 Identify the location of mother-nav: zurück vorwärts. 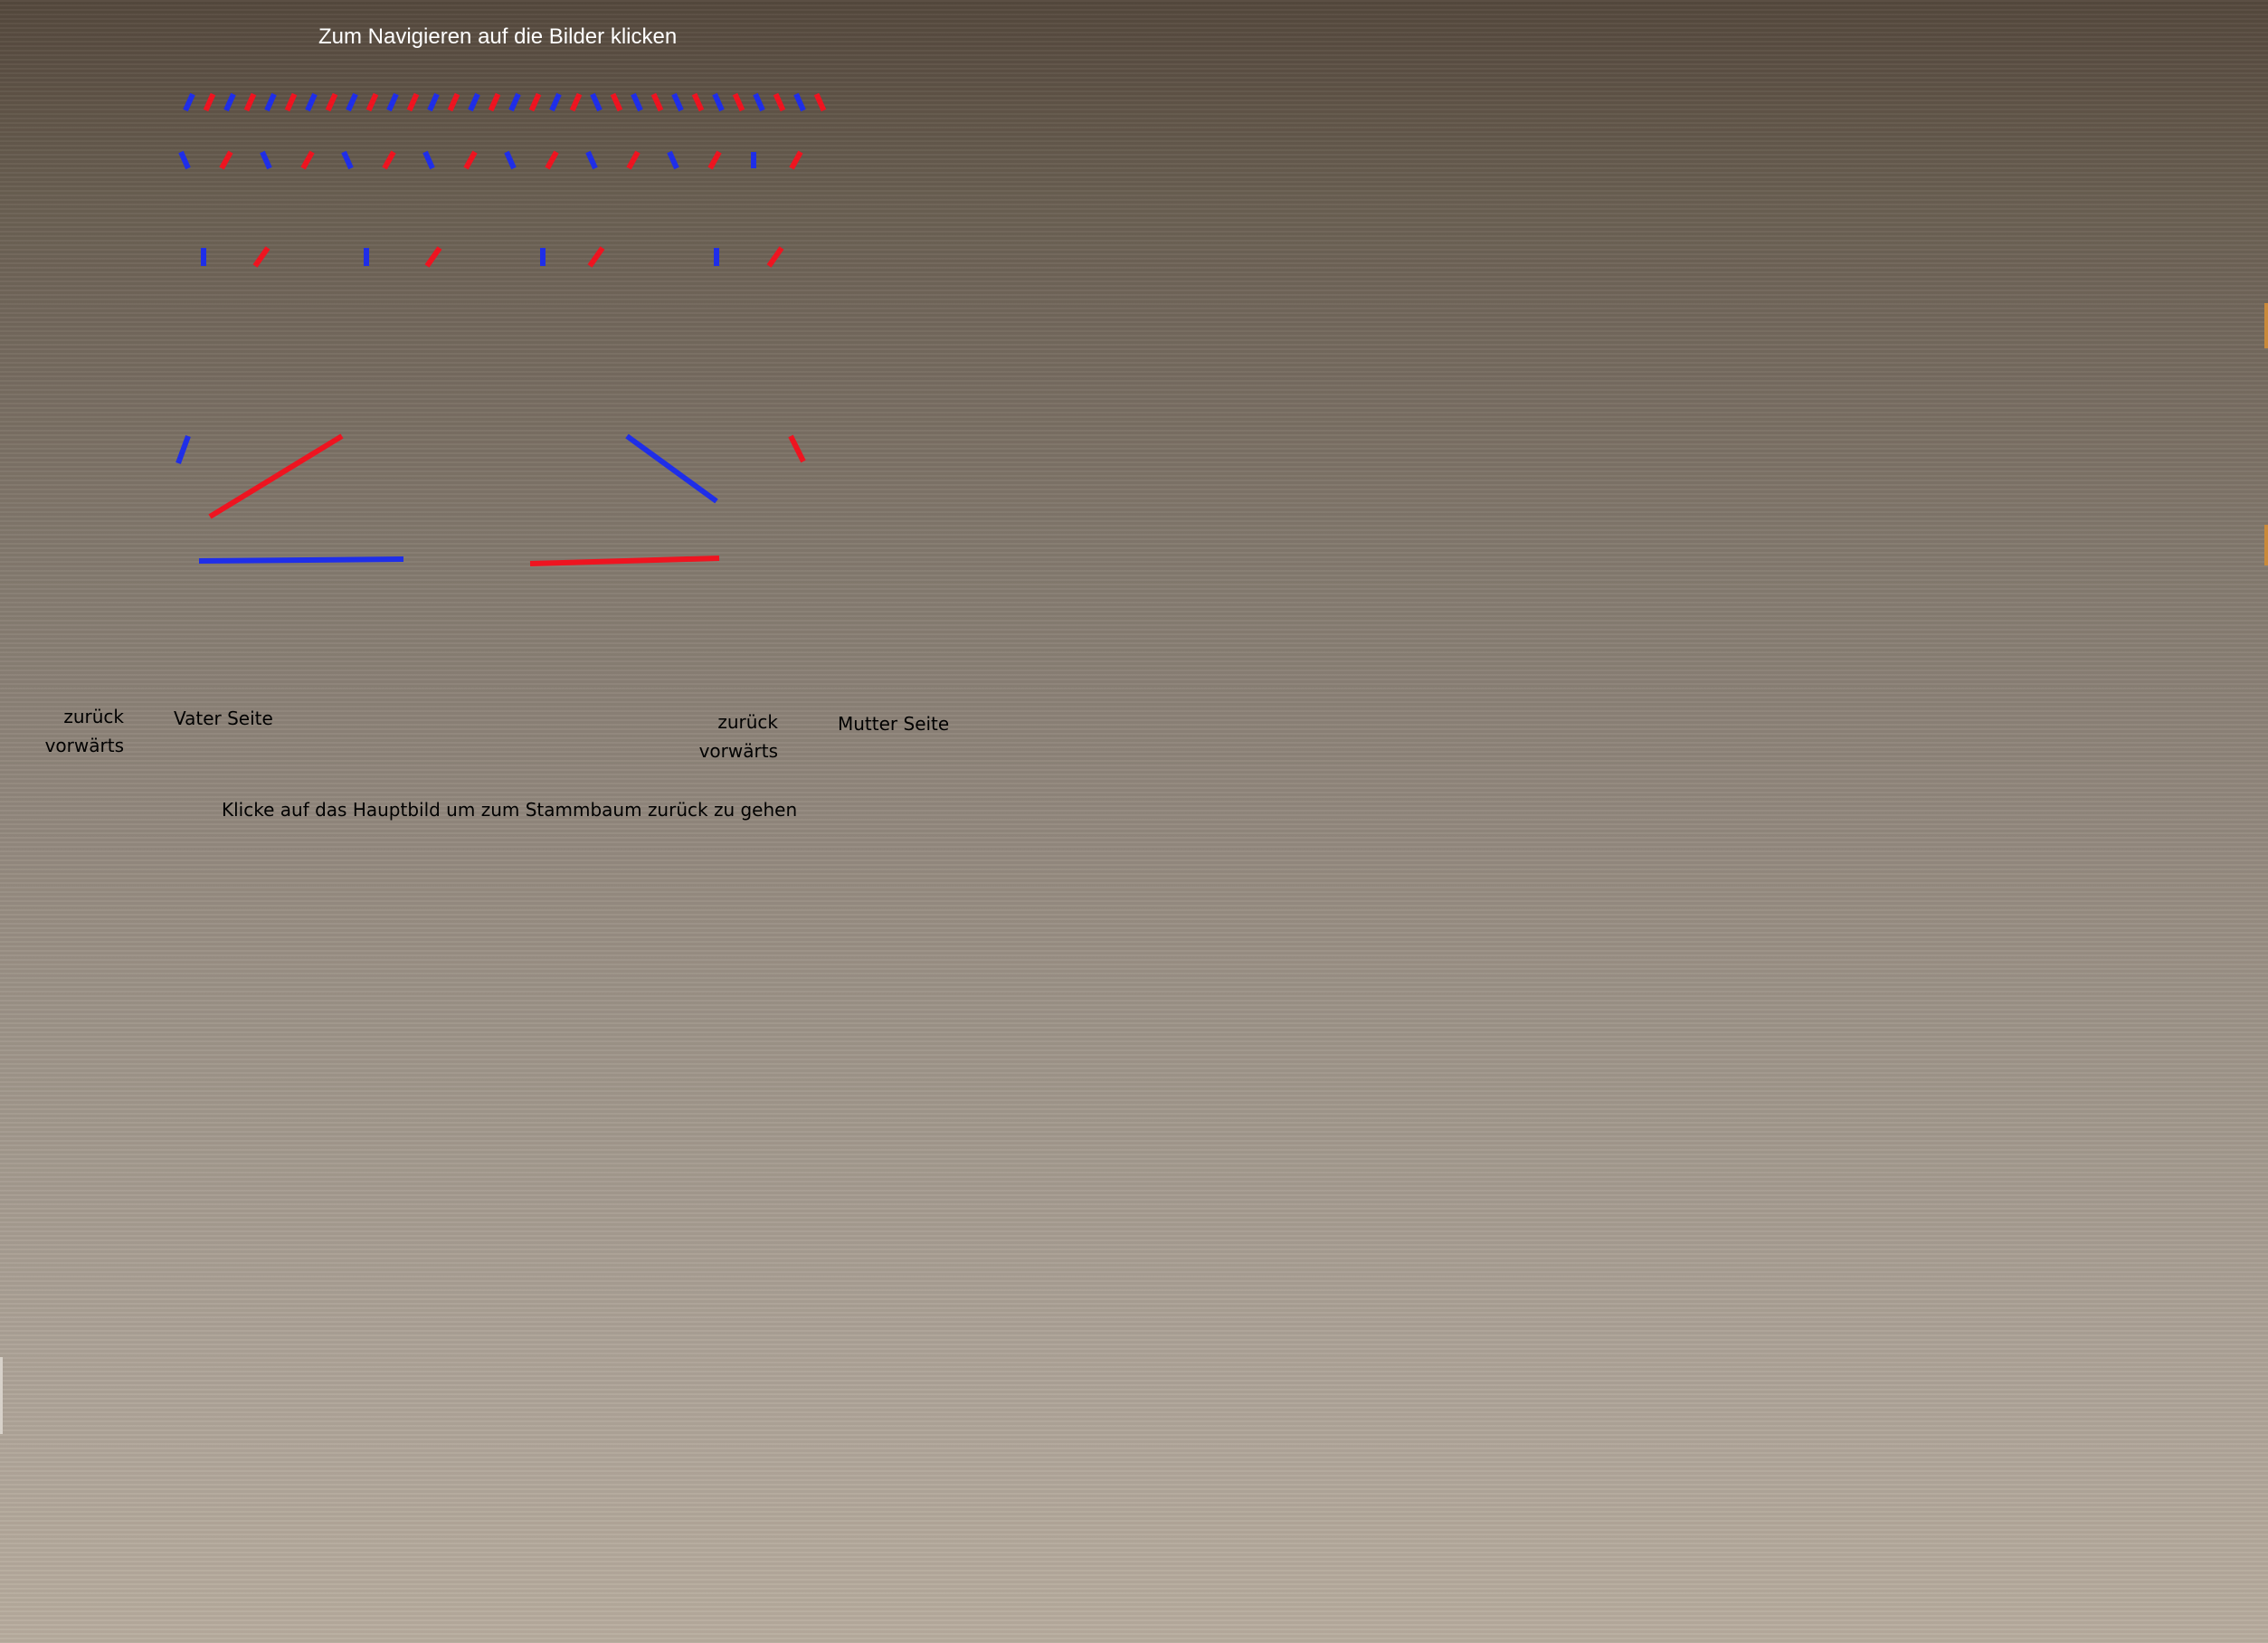
(733, 736).